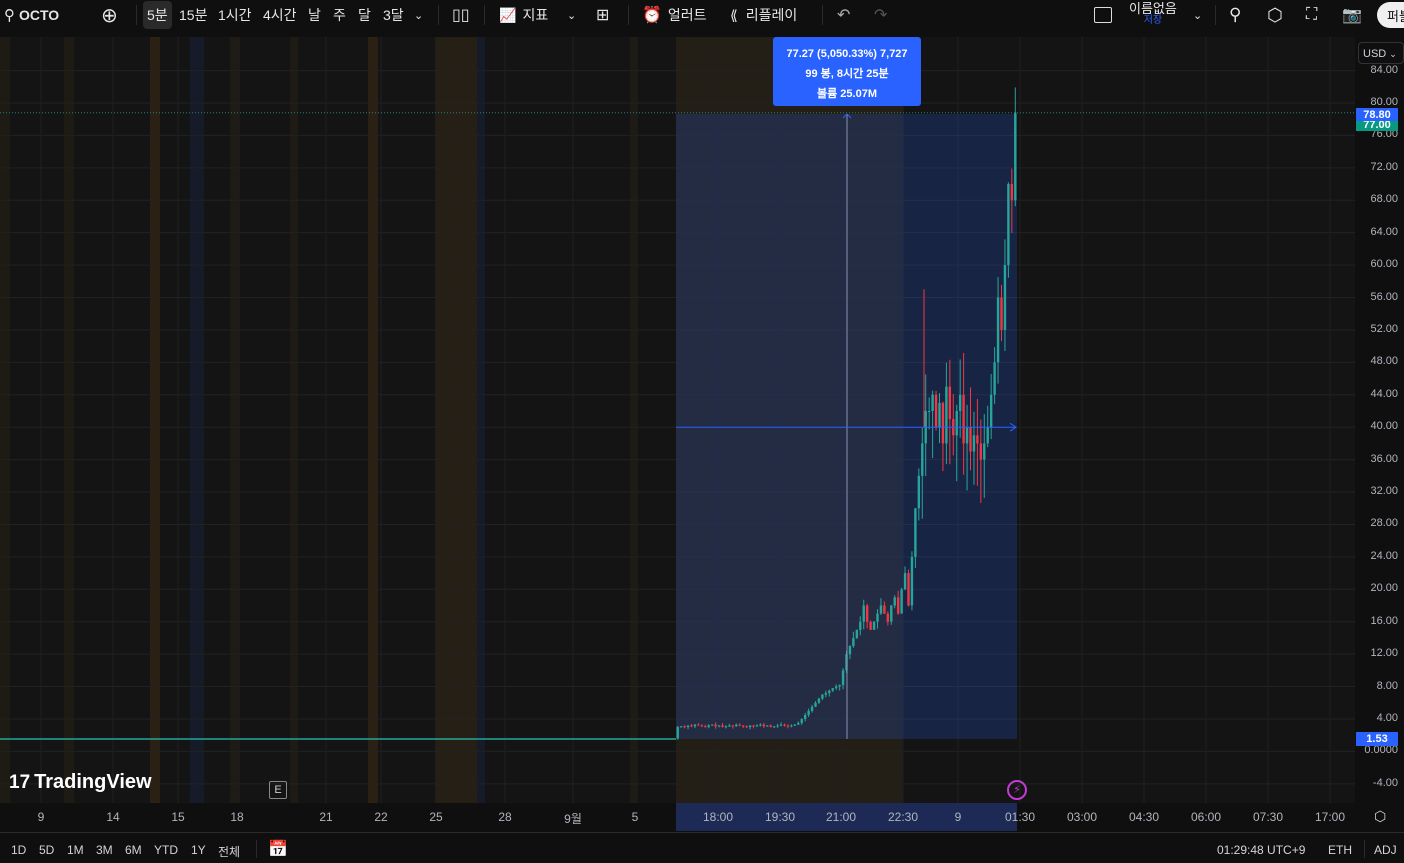  What do you see at coordinates (652, 15) in the screenshot?
I see `alarm-clock-icon: ⏰` at bounding box center [652, 15].